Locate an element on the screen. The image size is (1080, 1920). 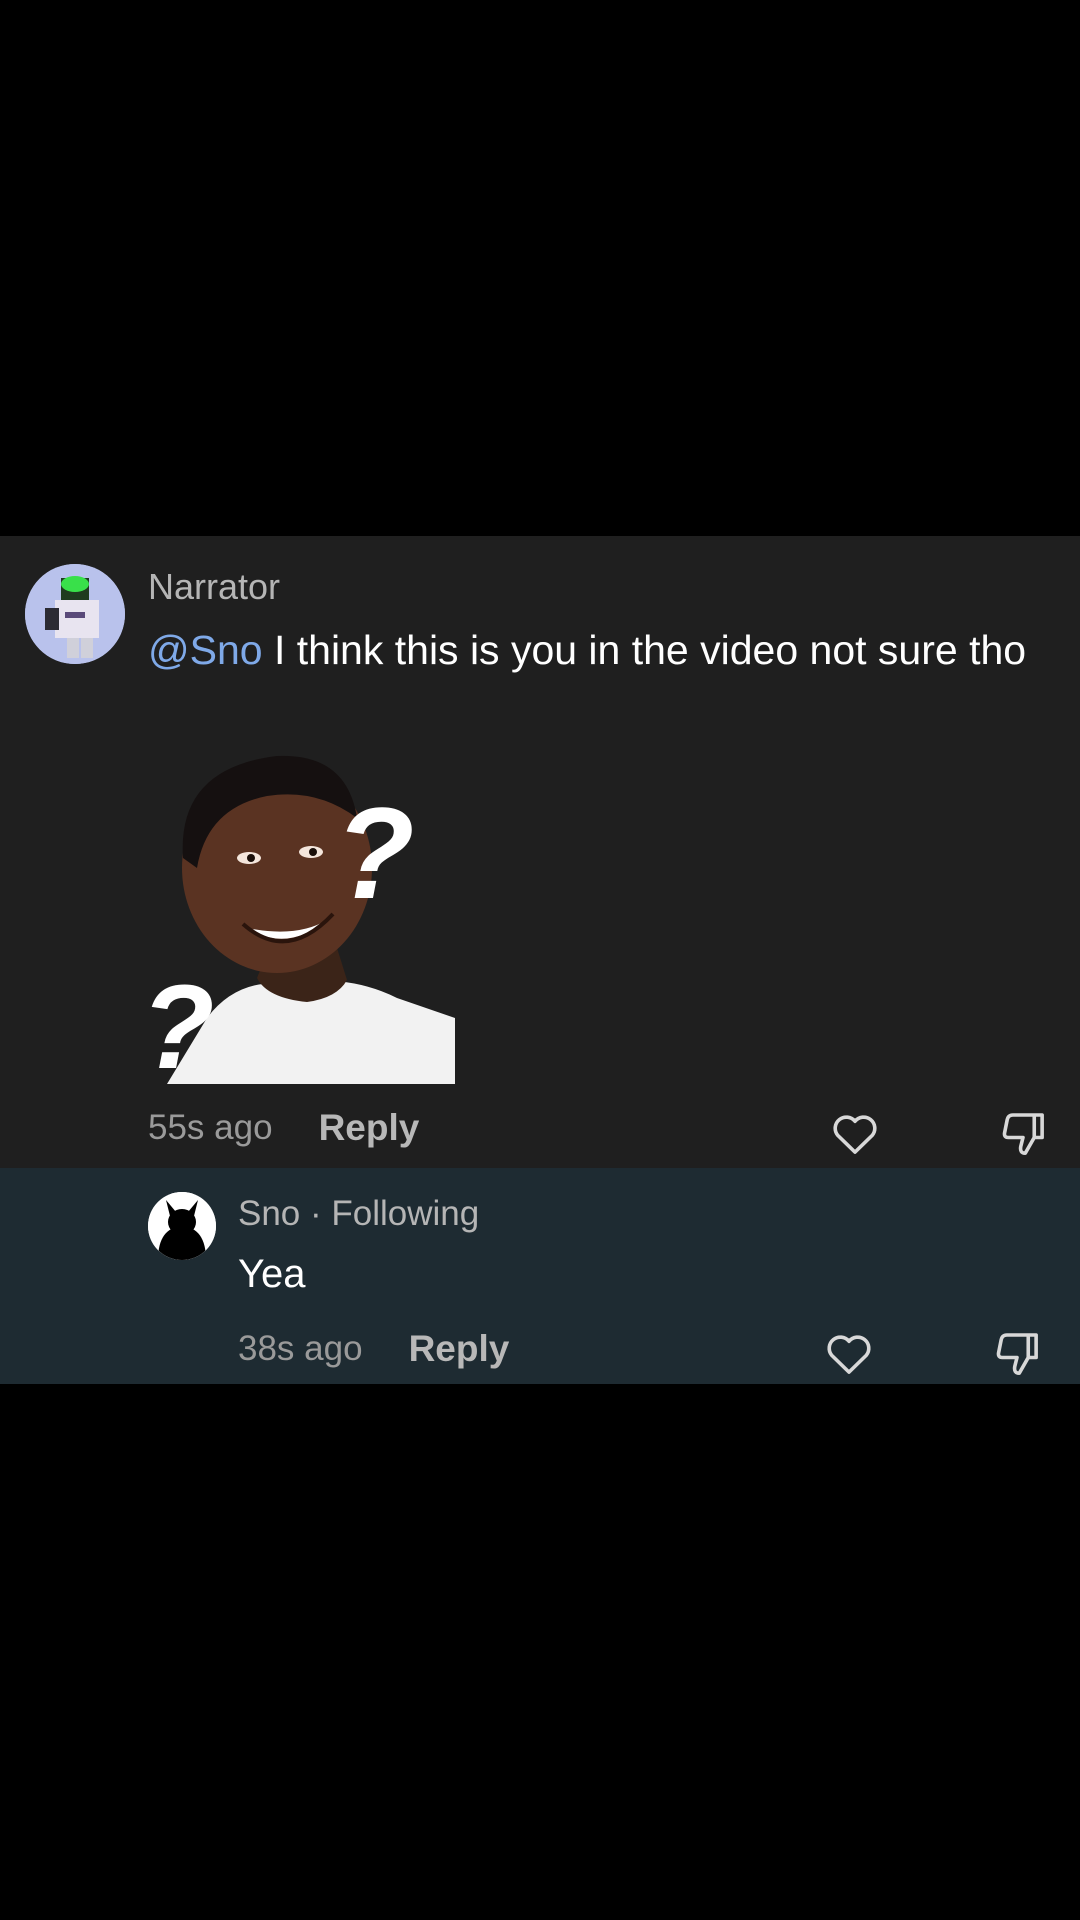
reply-avatar is located at coordinates (182, 1226).